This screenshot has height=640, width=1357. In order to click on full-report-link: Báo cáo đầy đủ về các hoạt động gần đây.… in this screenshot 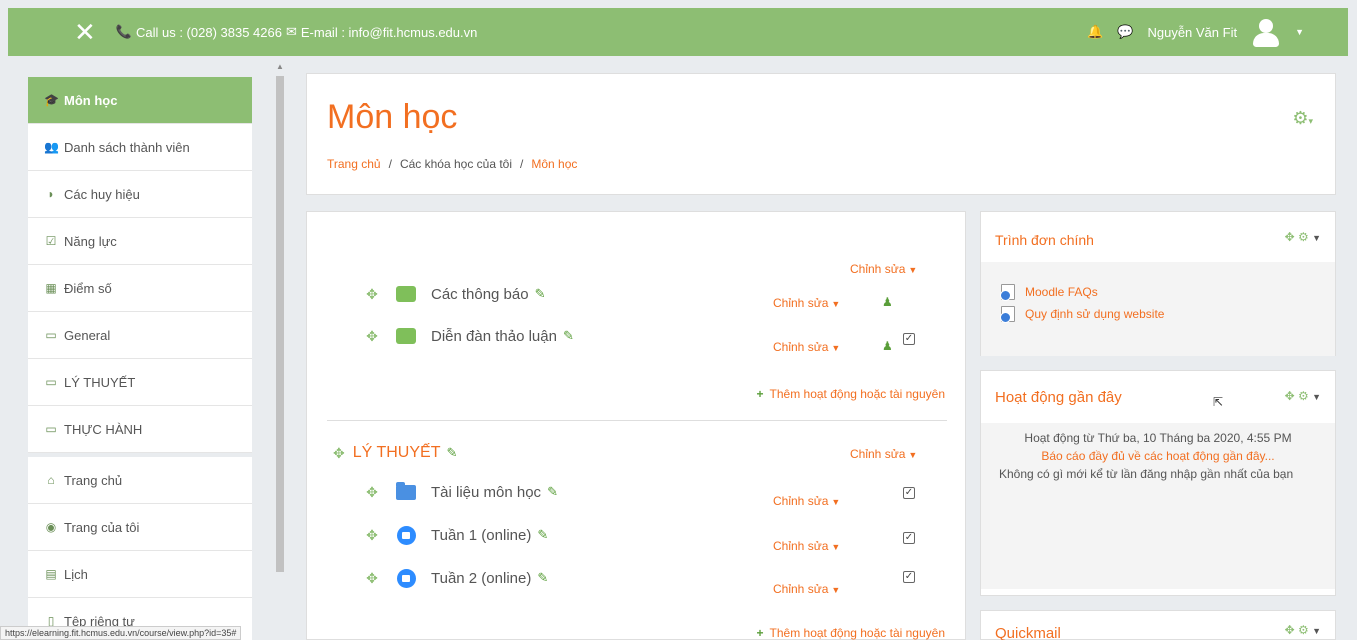, I will do `click(1158, 456)`.